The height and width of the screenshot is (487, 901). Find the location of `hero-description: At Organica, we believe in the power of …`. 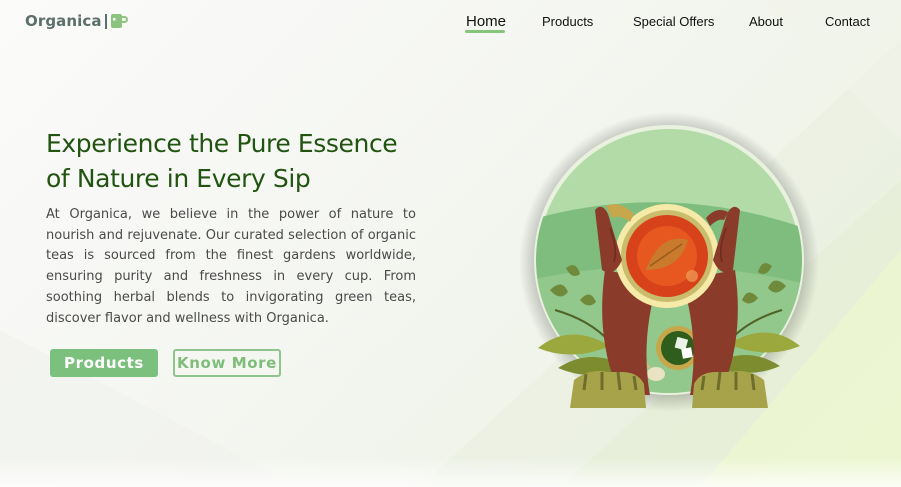

hero-description: At Organica, we believe in the power of … is located at coordinates (231, 266).